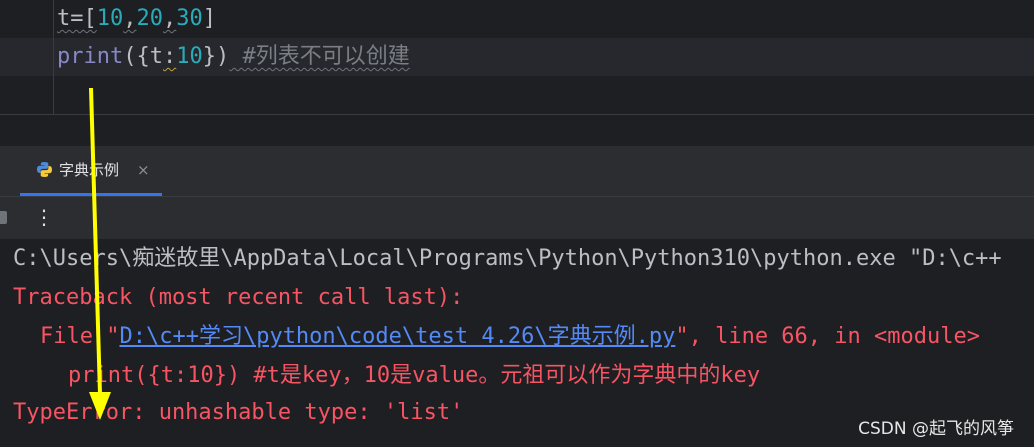  What do you see at coordinates (936, 429) in the screenshot?
I see `watermark: CSDN @起飞的风筝` at bounding box center [936, 429].